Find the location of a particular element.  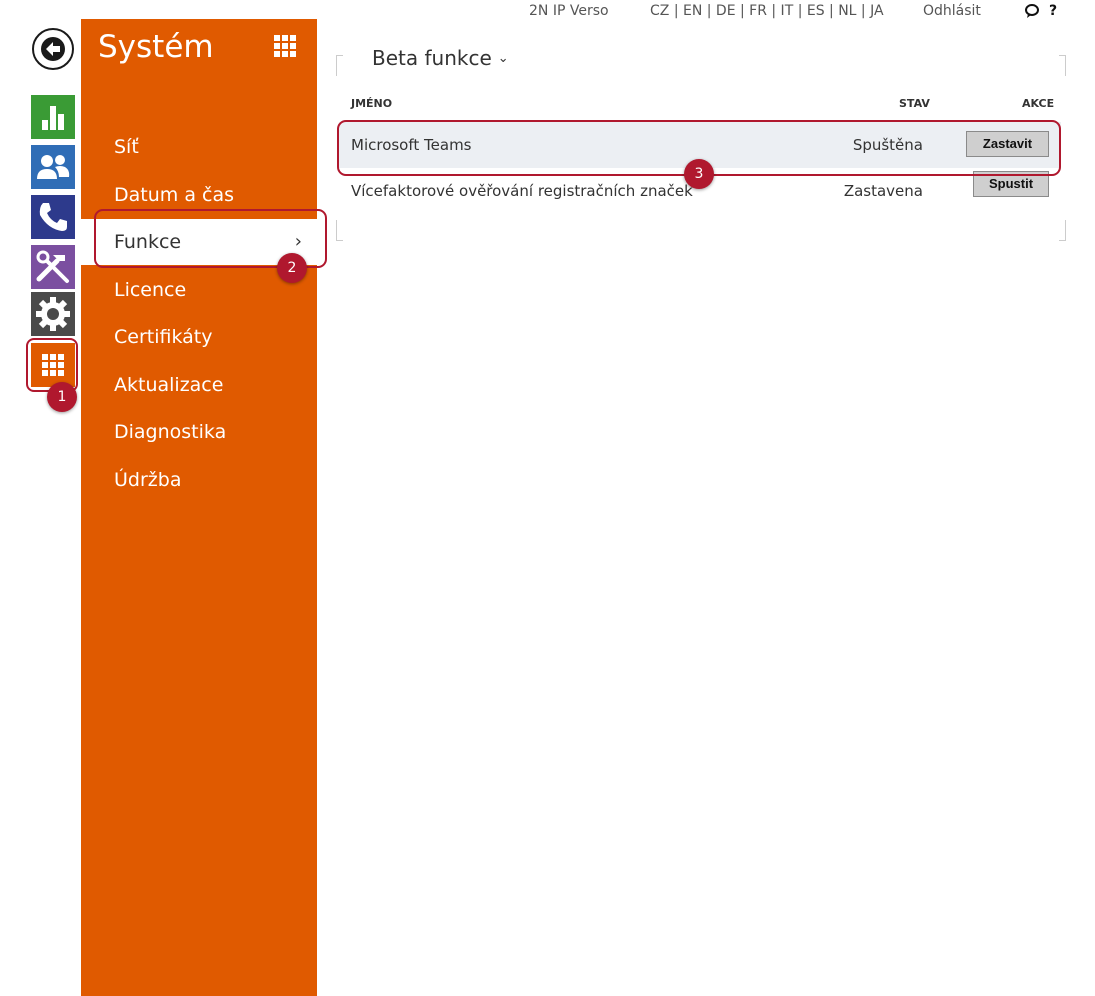

device-name: 2N IP Verso is located at coordinates (569, 11).